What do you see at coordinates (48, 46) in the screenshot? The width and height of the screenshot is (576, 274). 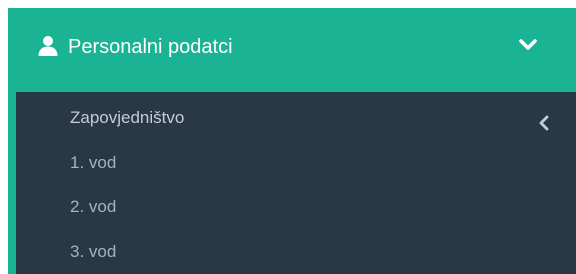 I see `user-icon` at bounding box center [48, 46].